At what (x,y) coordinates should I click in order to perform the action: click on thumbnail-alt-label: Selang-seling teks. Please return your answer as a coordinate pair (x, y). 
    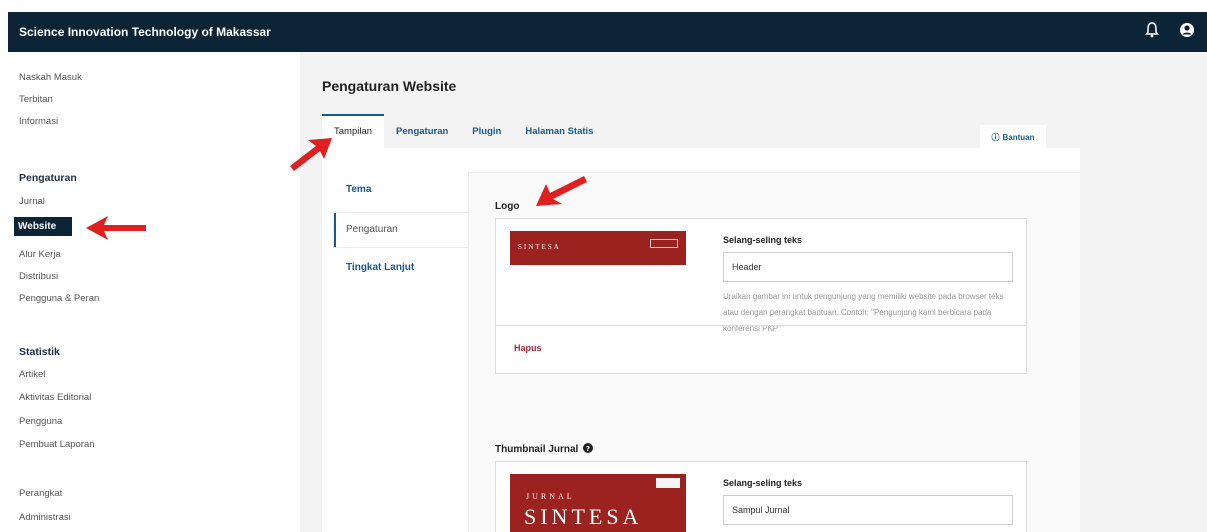
    Looking at the image, I should click on (763, 483).